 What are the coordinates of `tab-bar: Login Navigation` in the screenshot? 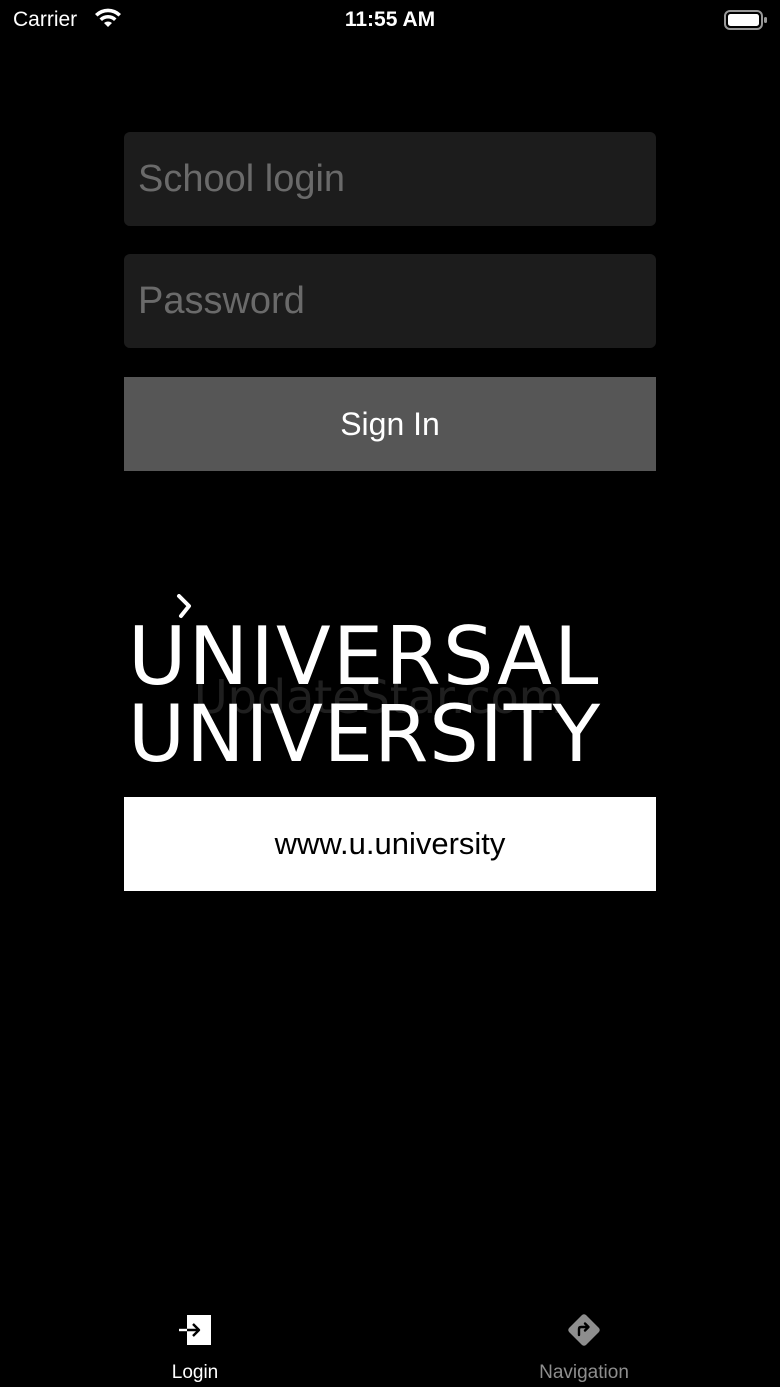 It's located at (390, 1343).